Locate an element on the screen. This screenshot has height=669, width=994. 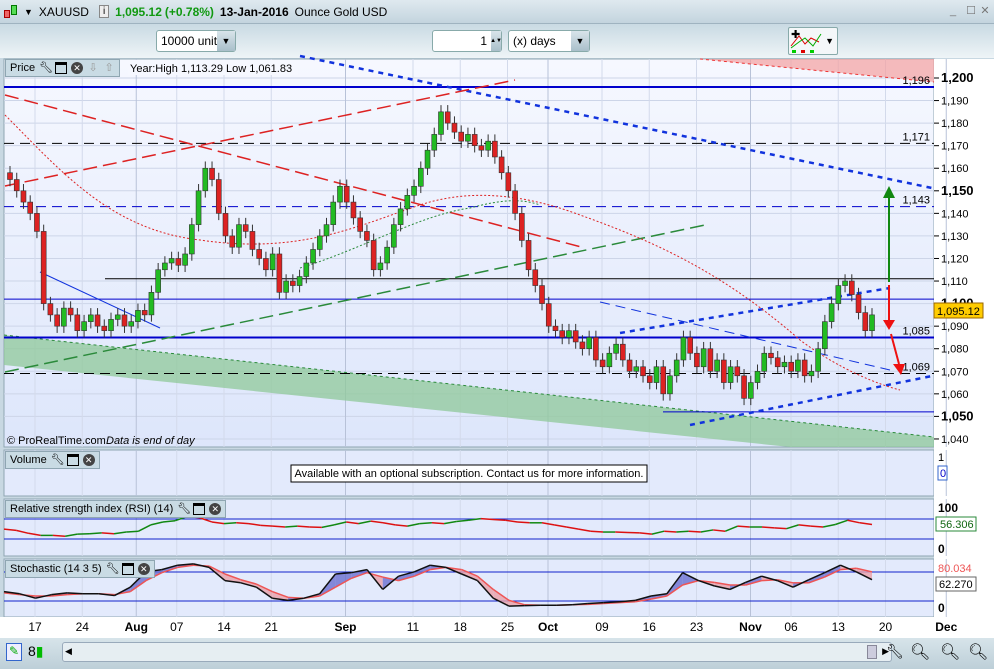
x-tick-label: 07 is located at coordinates (177, 627).